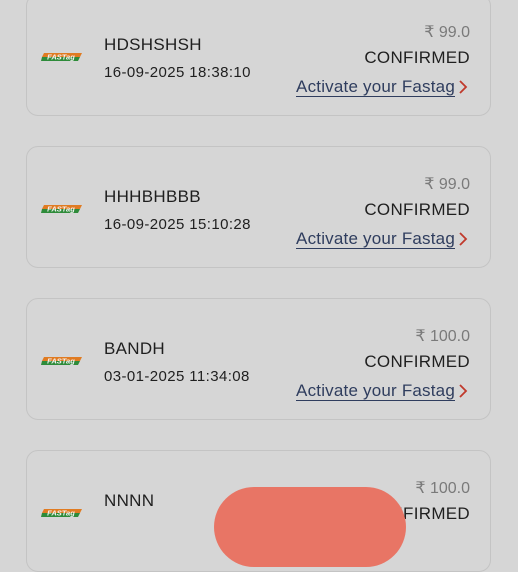 This screenshot has height=572, width=518. I want to click on order-datetime: 03-01-2025 11:34:08, so click(177, 376).